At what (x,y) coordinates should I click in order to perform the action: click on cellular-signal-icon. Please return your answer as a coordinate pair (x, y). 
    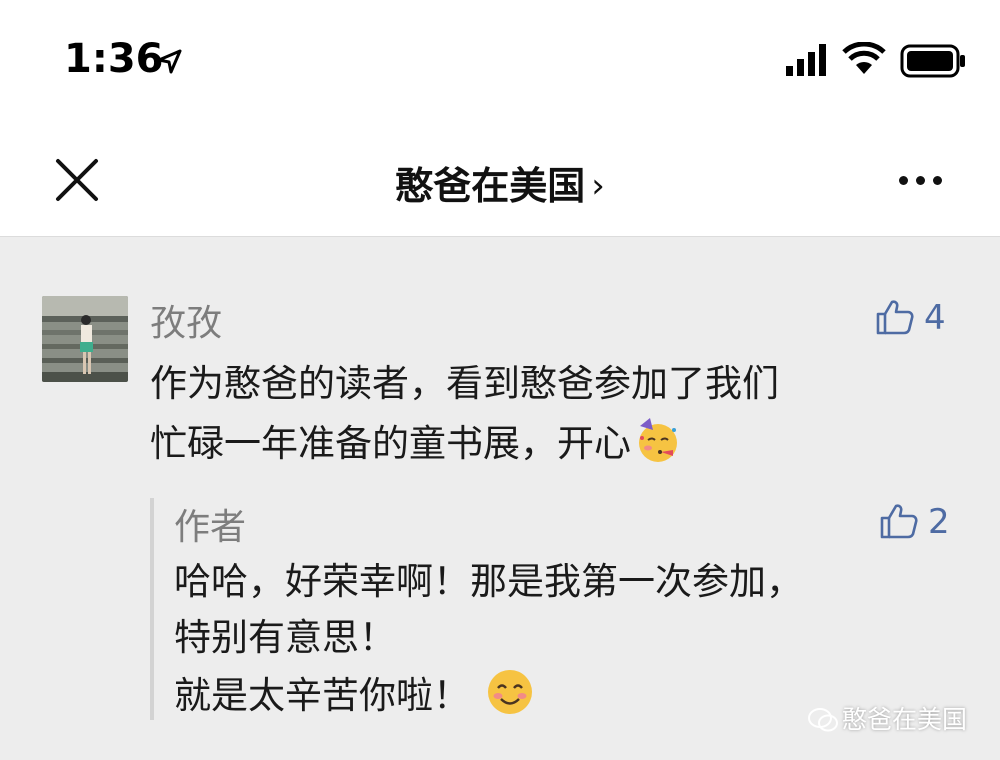
    Looking at the image, I should click on (806, 60).